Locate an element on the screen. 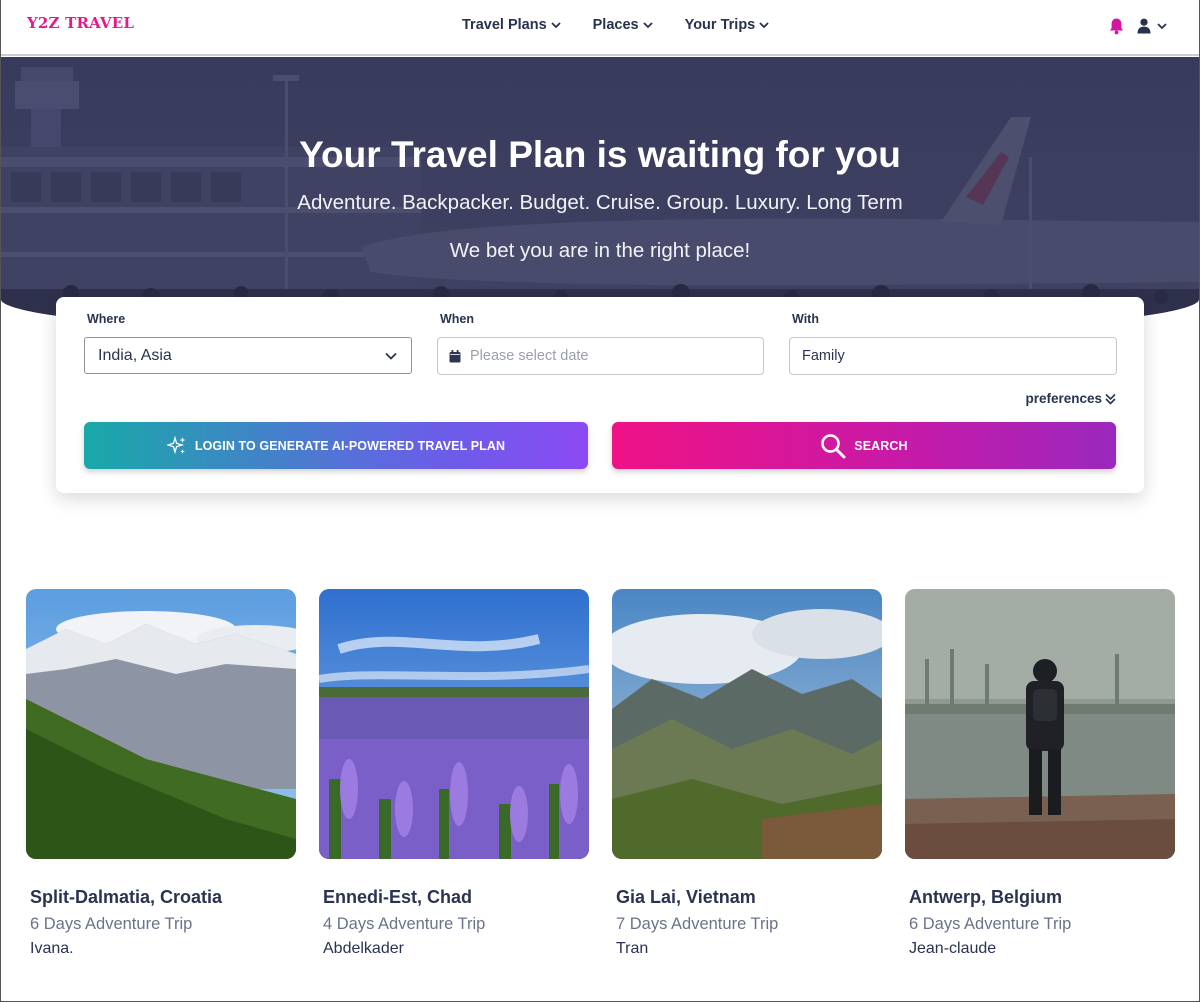  with-label: With is located at coordinates (805, 319).